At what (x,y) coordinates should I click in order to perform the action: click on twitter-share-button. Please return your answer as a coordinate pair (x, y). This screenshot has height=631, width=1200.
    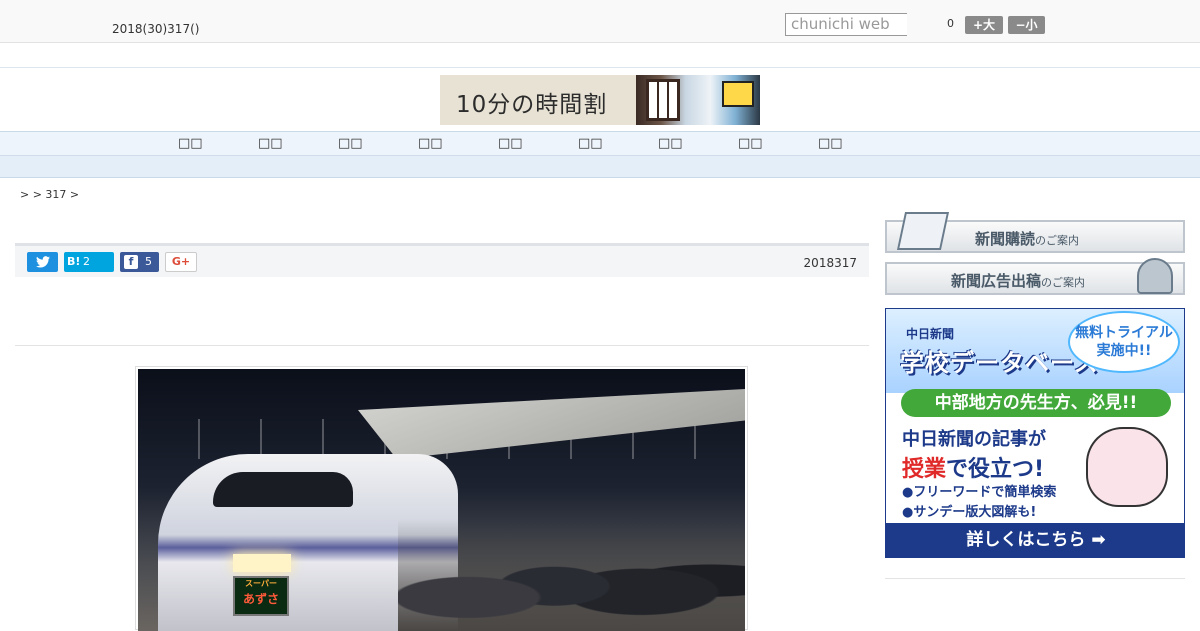
    Looking at the image, I should click on (42, 262).